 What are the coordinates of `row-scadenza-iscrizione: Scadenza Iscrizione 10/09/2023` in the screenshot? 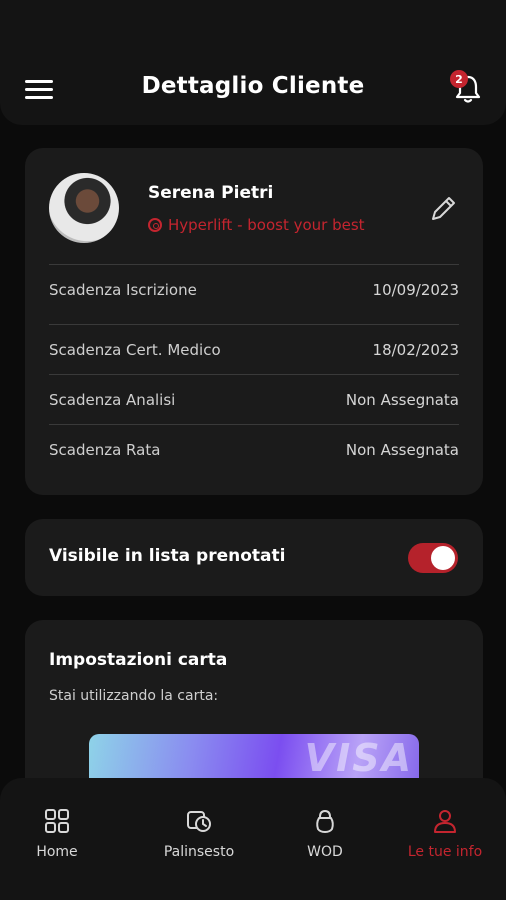 It's located at (254, 289).